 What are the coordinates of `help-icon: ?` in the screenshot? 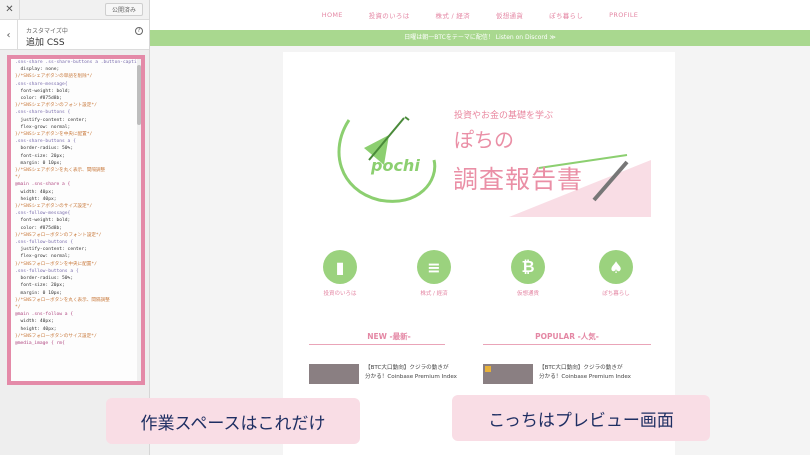 It's located at (139, 31).